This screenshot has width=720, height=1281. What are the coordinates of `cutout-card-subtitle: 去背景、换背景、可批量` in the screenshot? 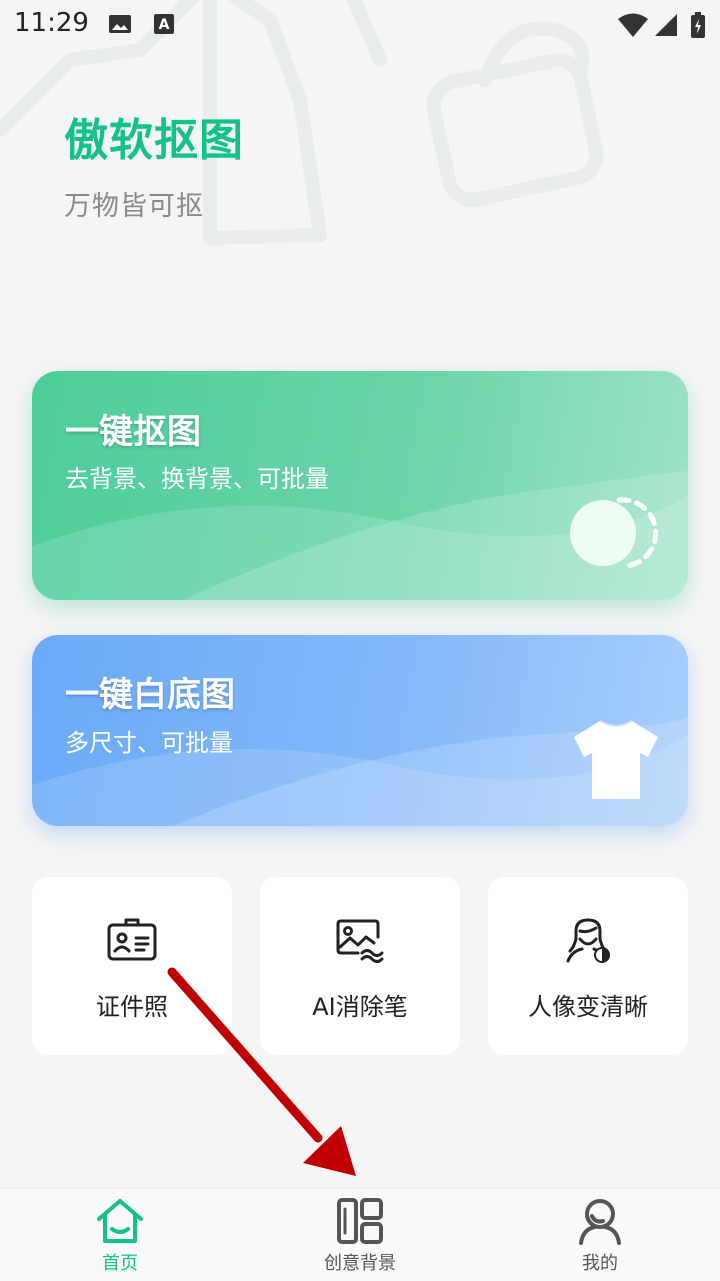 It's located at (197, 479).